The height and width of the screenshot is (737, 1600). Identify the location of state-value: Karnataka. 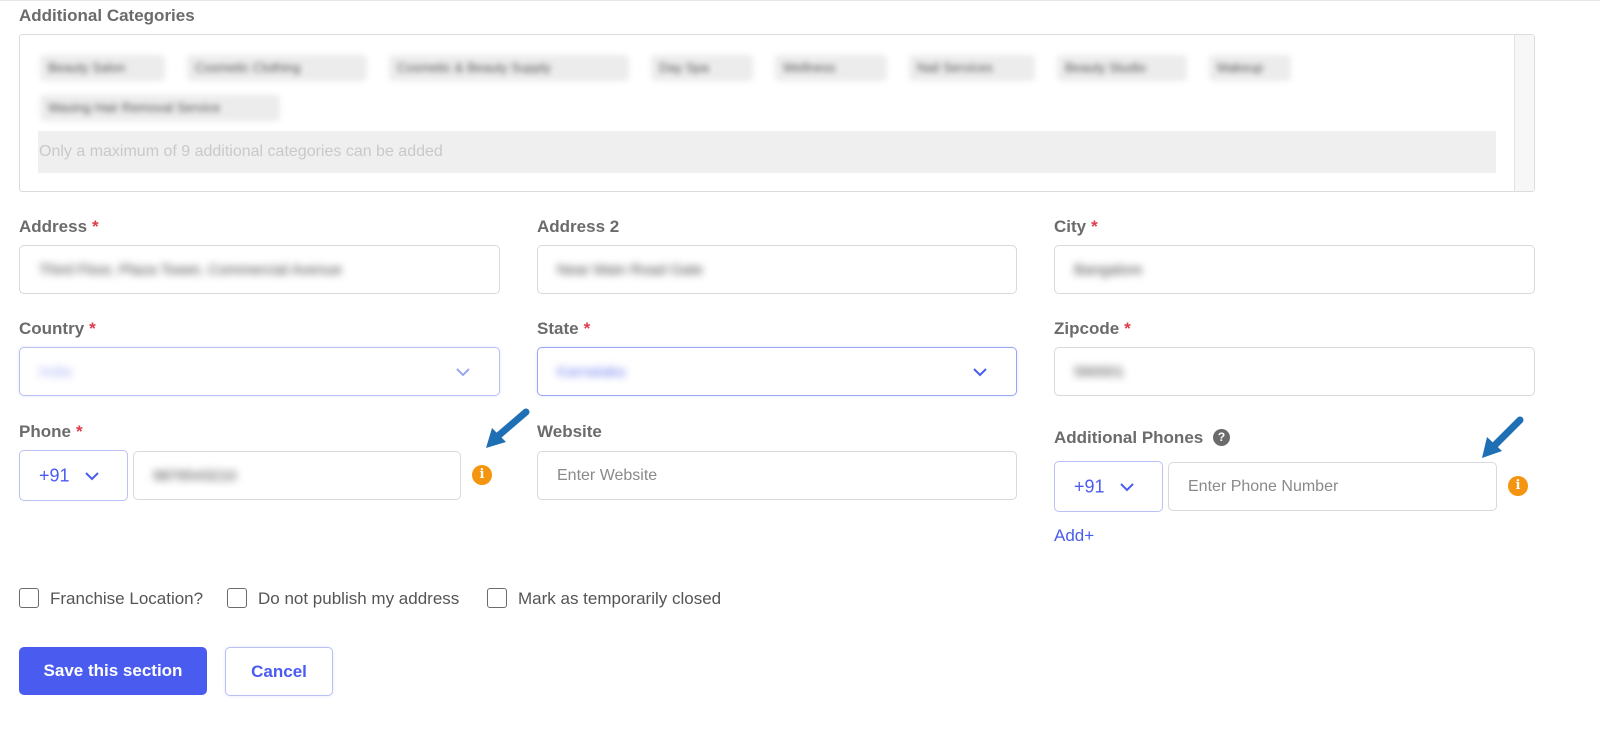
(591, 371).